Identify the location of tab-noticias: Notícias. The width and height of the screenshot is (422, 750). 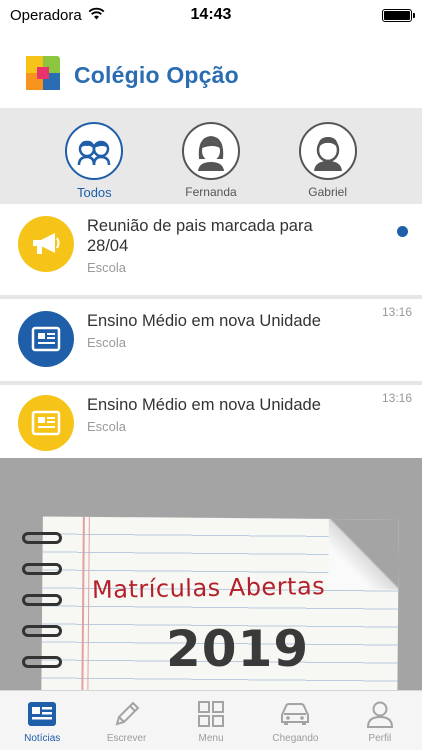
(42, 720).